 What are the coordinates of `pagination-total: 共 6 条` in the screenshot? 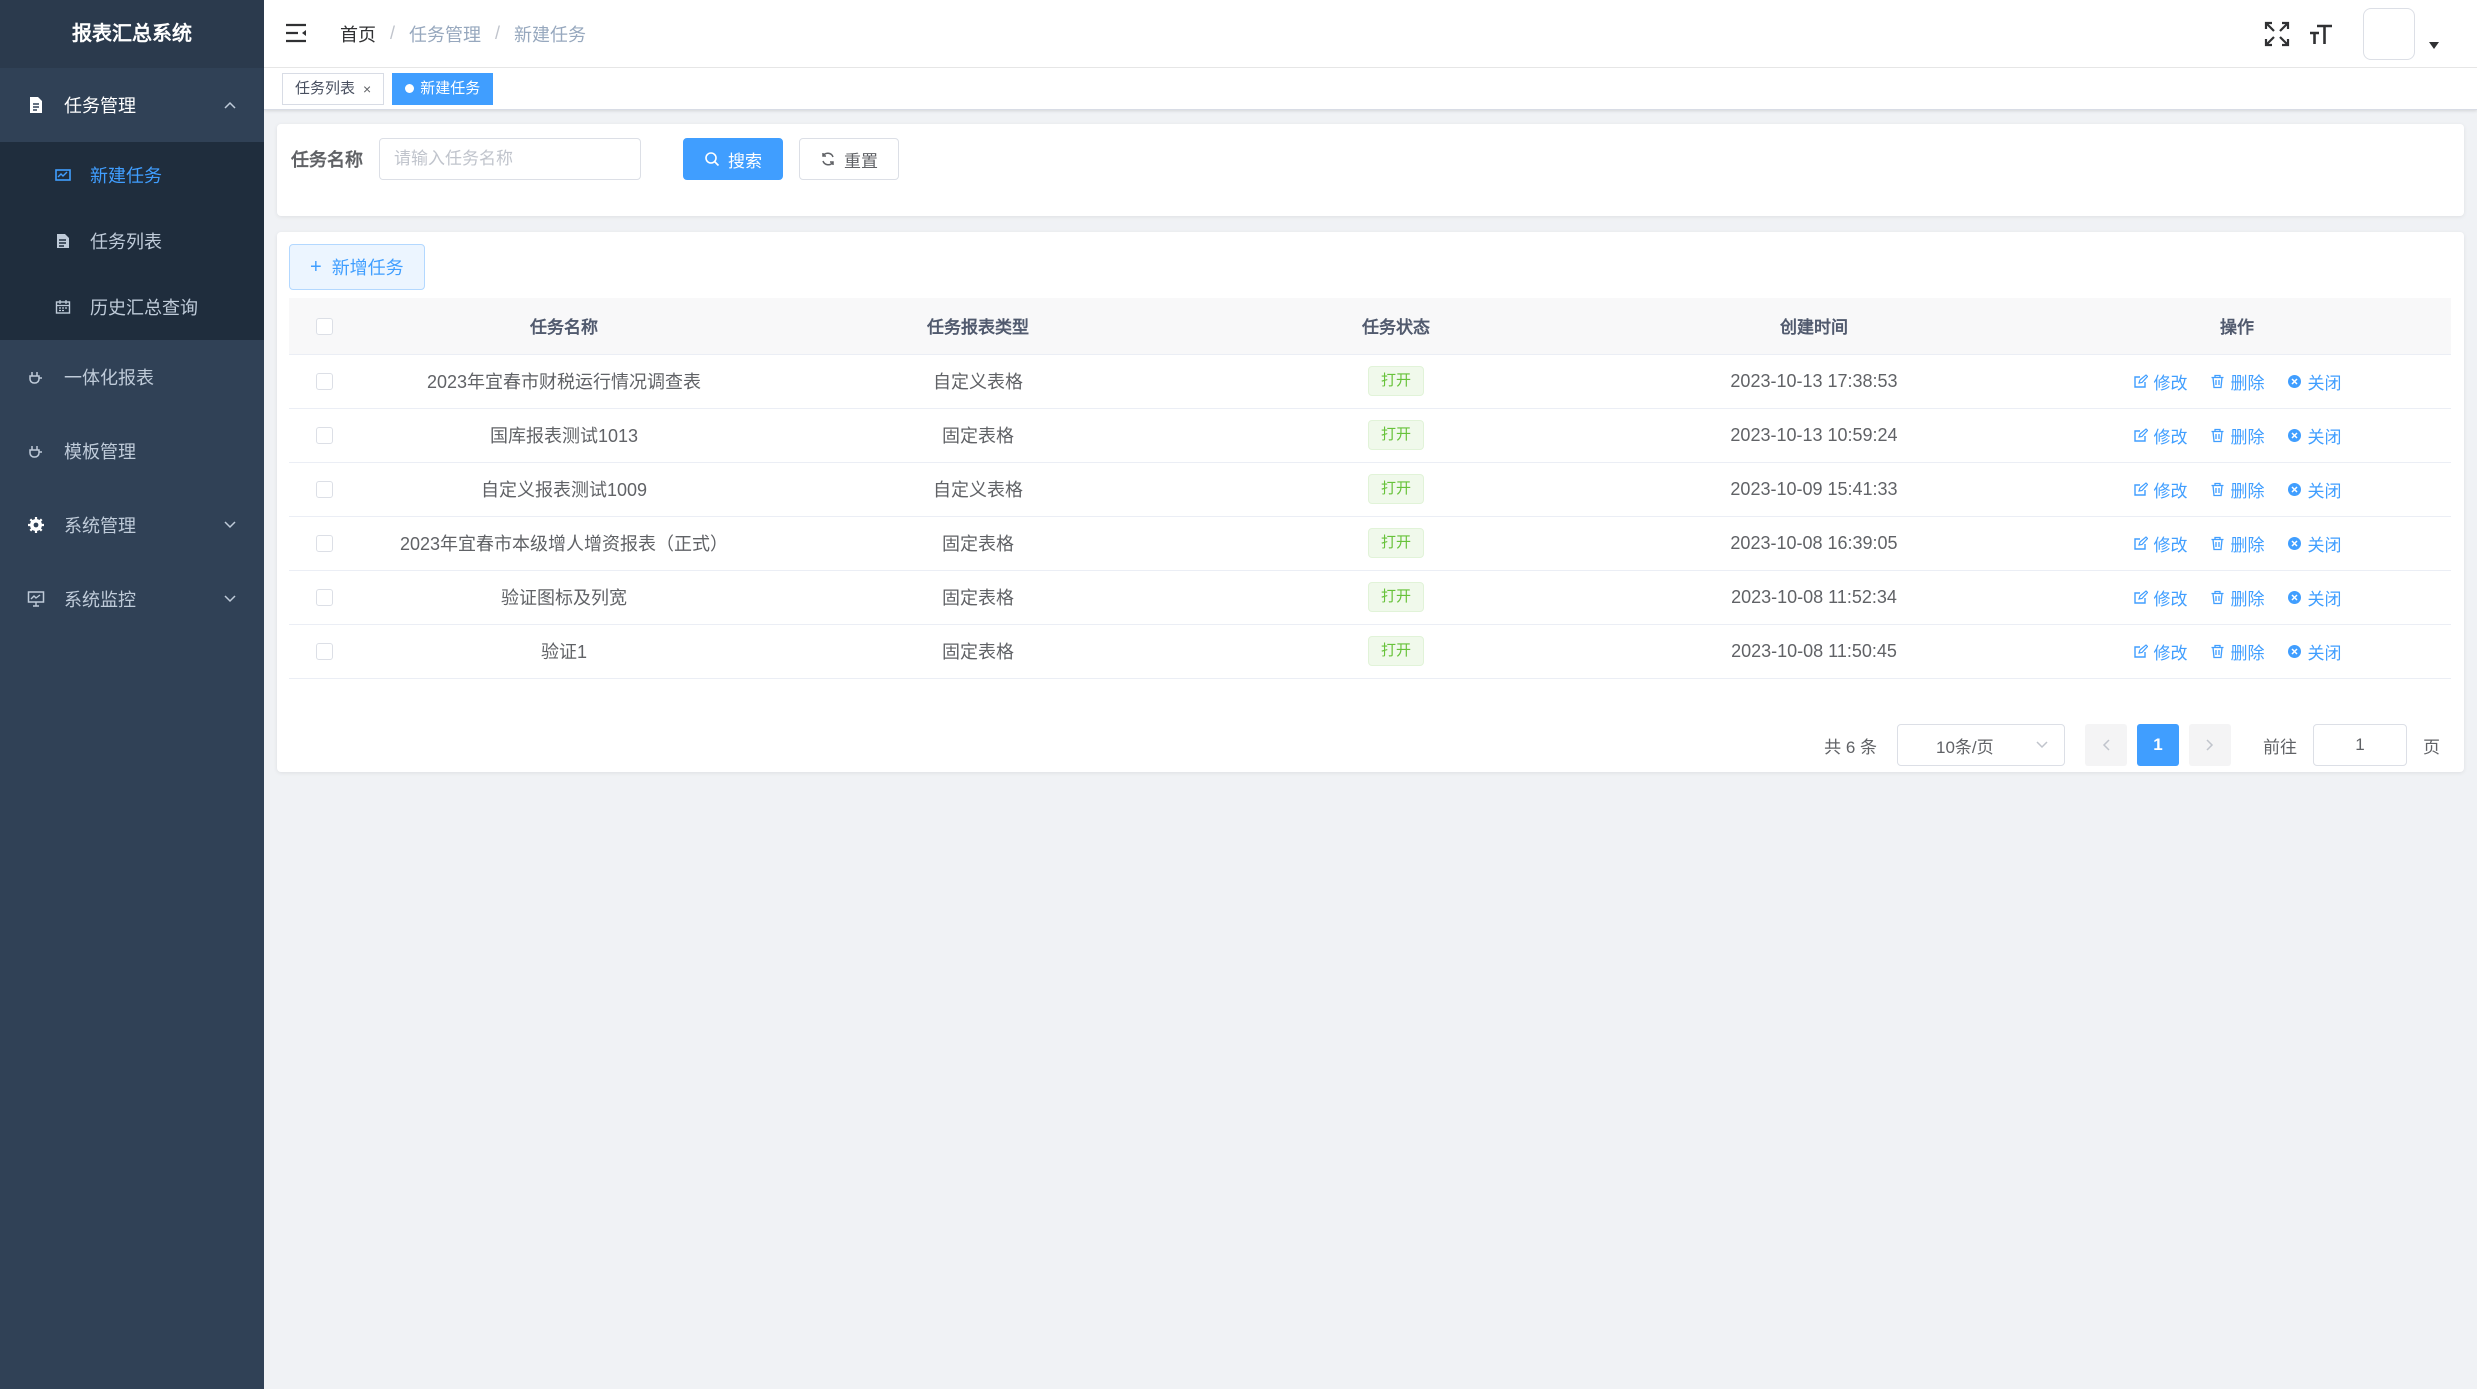 It's located at (1850, 747).